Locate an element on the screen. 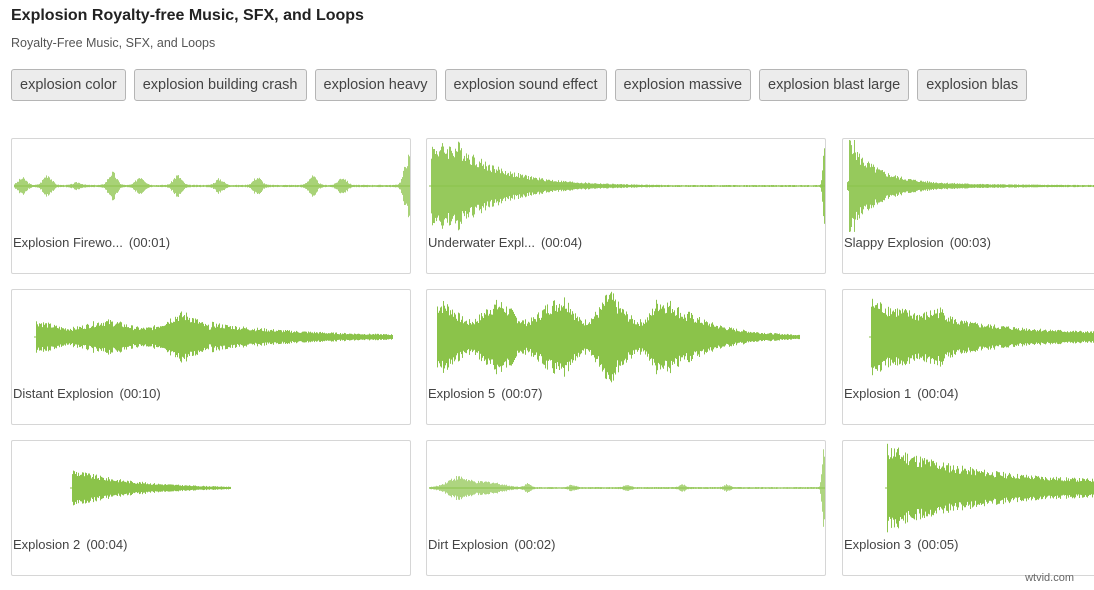 Image resolution: width=1094 pixels, height=590 pixels. sound-title: Explosion 2 is located at coordinates (47, 544).